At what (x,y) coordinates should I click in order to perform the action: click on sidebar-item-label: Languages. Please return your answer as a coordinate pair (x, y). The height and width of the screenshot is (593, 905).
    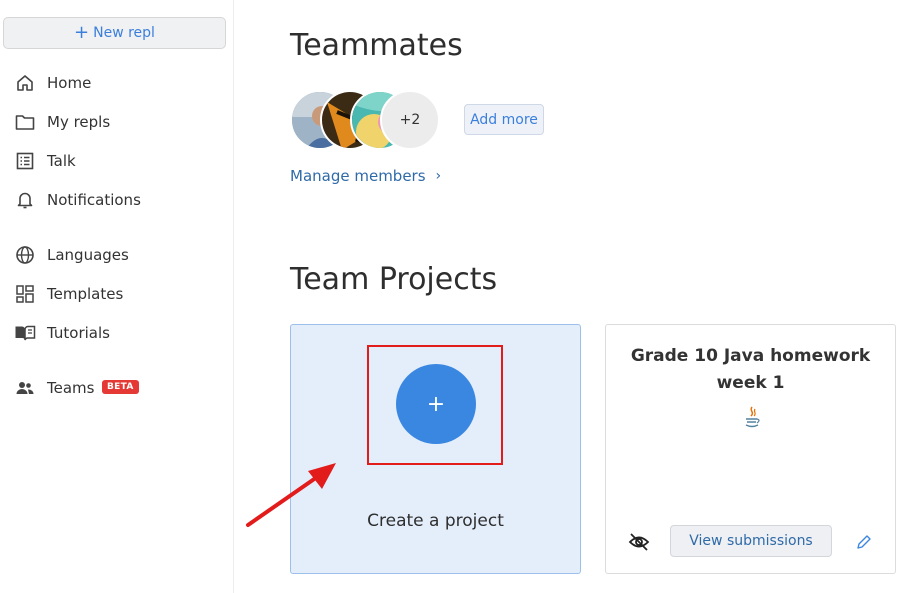
    Looking at the image, I should click on (88, 255).